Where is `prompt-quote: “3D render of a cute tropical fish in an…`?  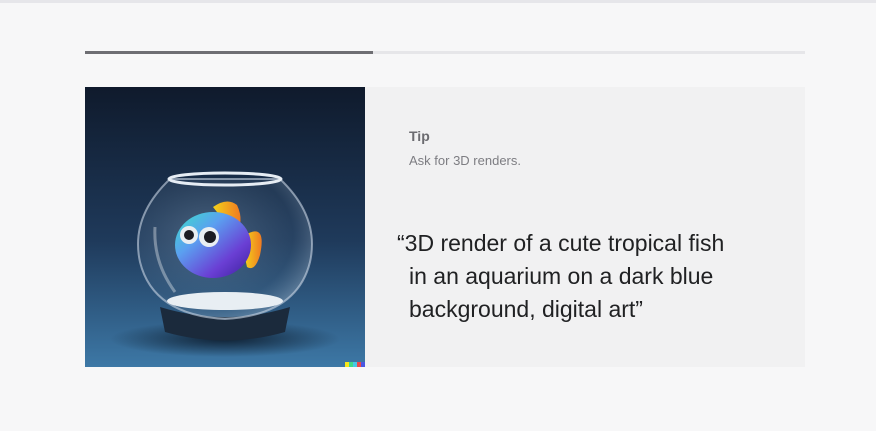
prompt-quote: “3D render of a cute tropical fish in an… is located at coordinates (597, 276).